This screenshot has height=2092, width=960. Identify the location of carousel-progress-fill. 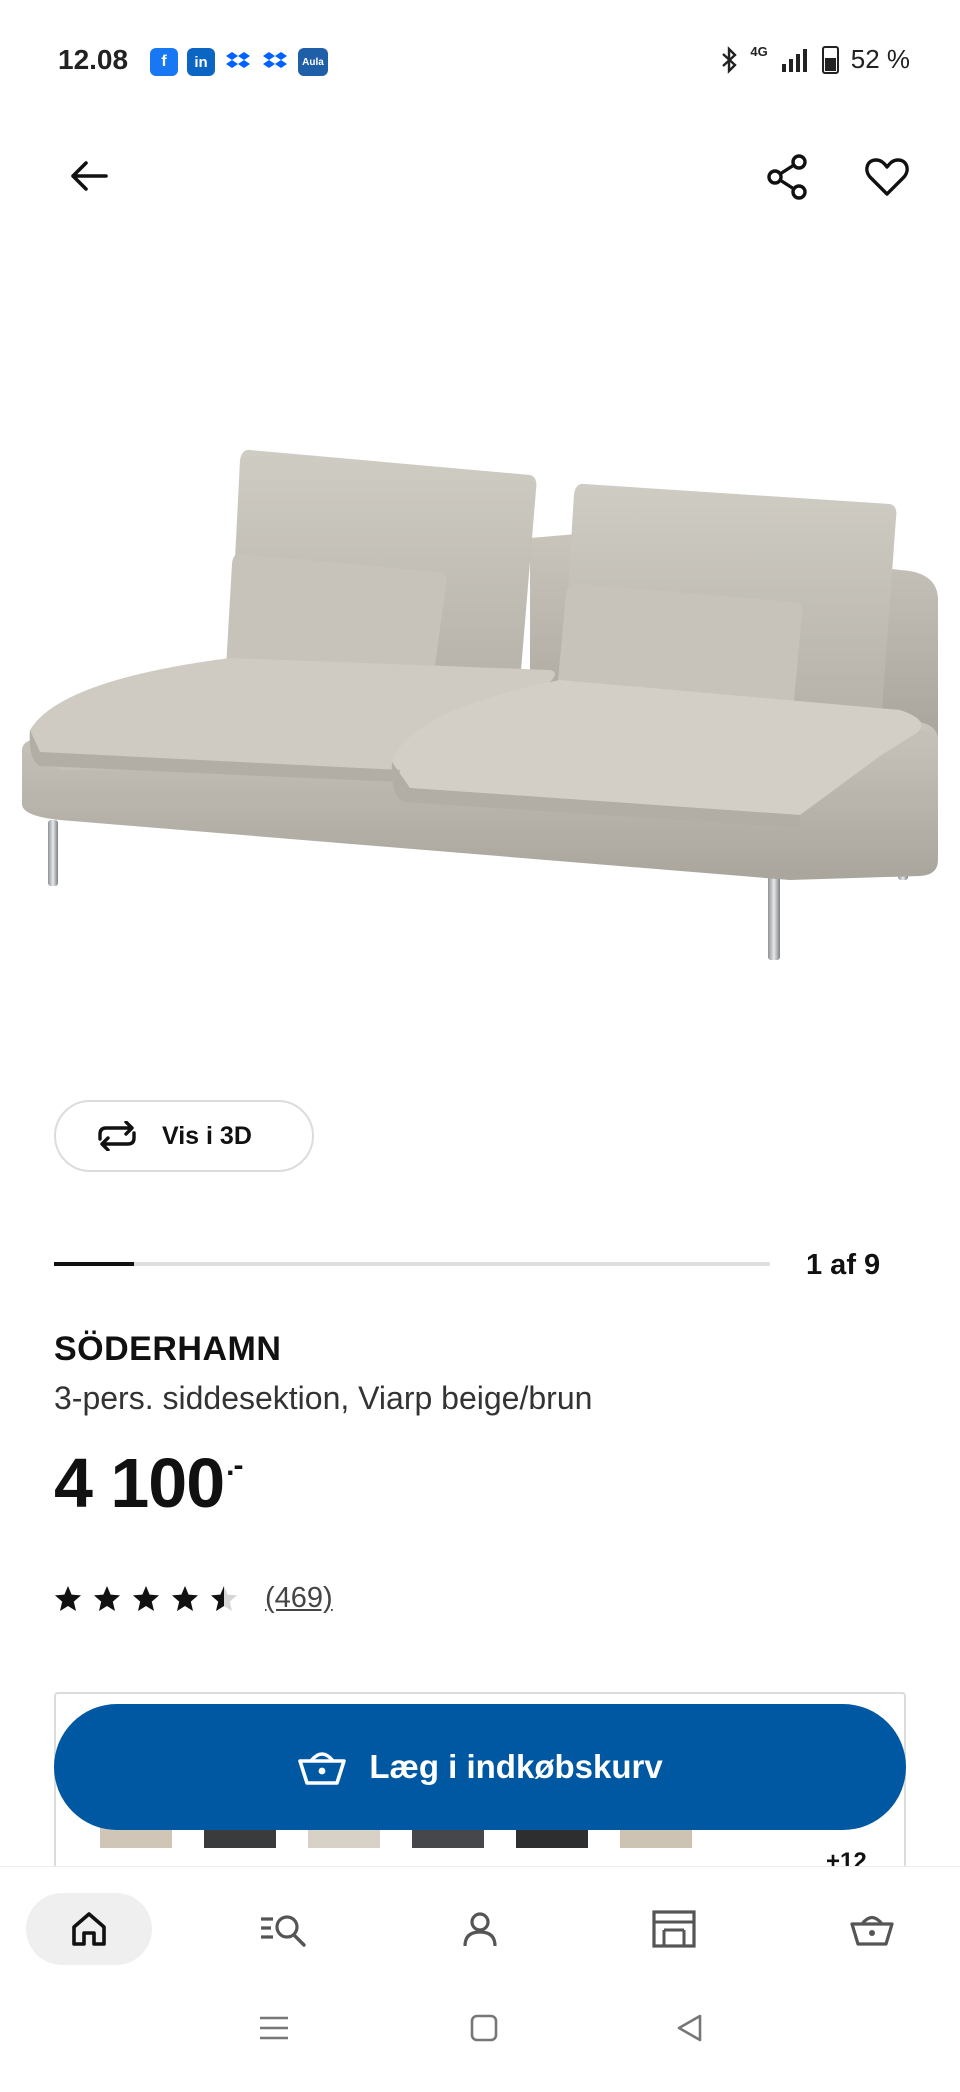
(94, 1264).